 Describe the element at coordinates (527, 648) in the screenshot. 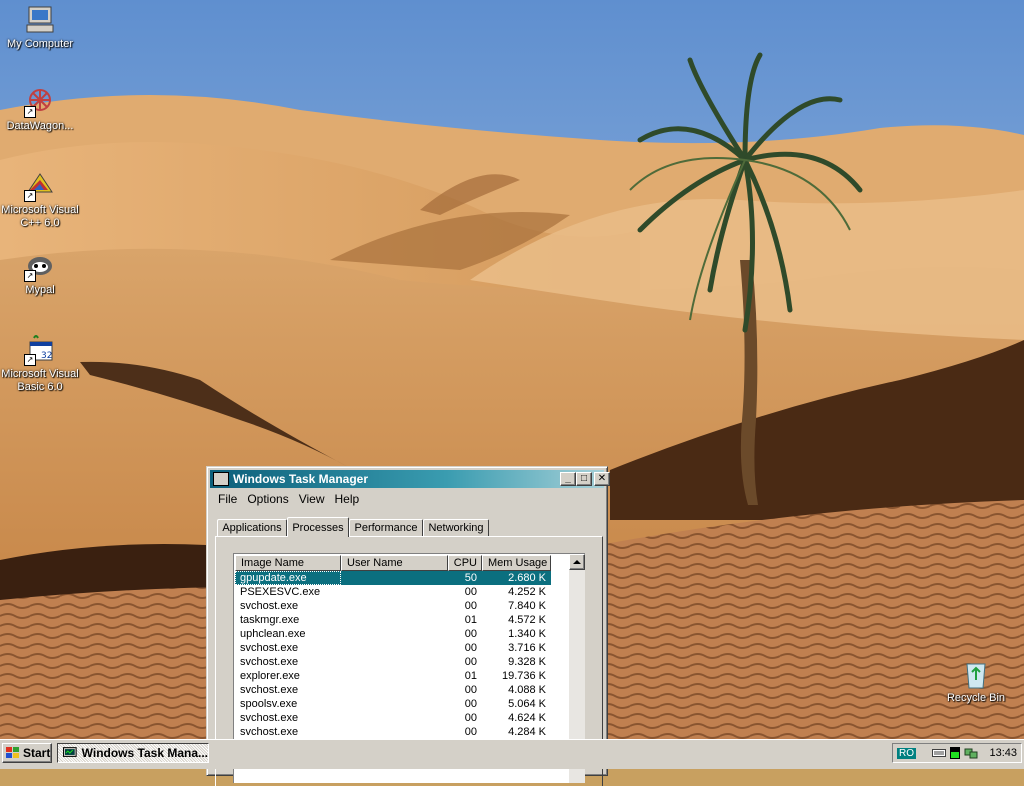

I see `process-mem: 3.716 K` at that location.